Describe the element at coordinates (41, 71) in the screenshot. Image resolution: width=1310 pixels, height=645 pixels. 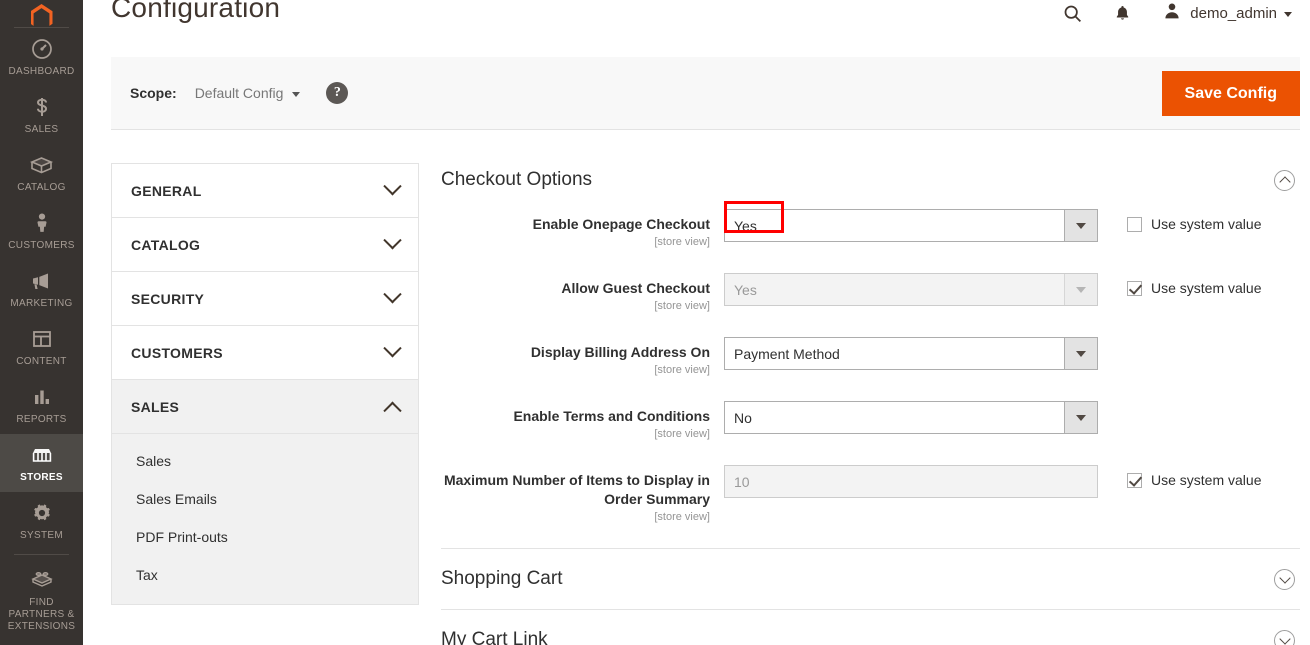
I see `sidebar-item-label: DASHBOARD` at that location.